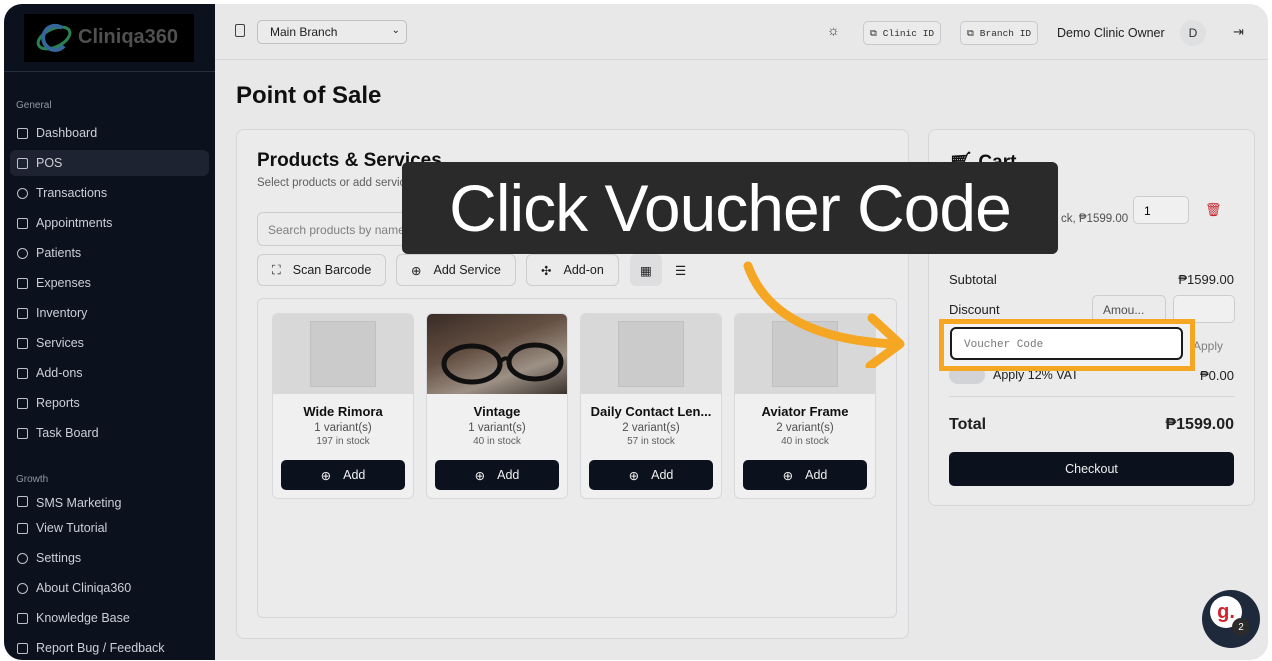 This screenshot has height=661, width=1272. What do you see at coordinates (395, 30) in the screenshot?
I see `chevron-down-icon: ⌄` at bounding box center [395, 30].